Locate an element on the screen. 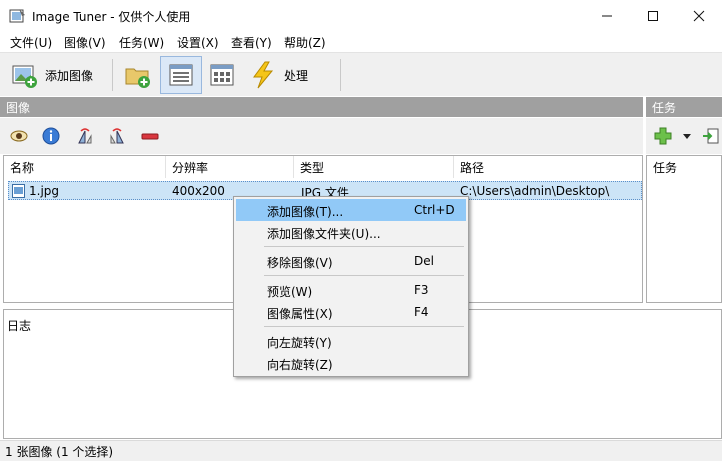  context-menu-preview: 预览(W) F3 is located at coordinates (351, 290).